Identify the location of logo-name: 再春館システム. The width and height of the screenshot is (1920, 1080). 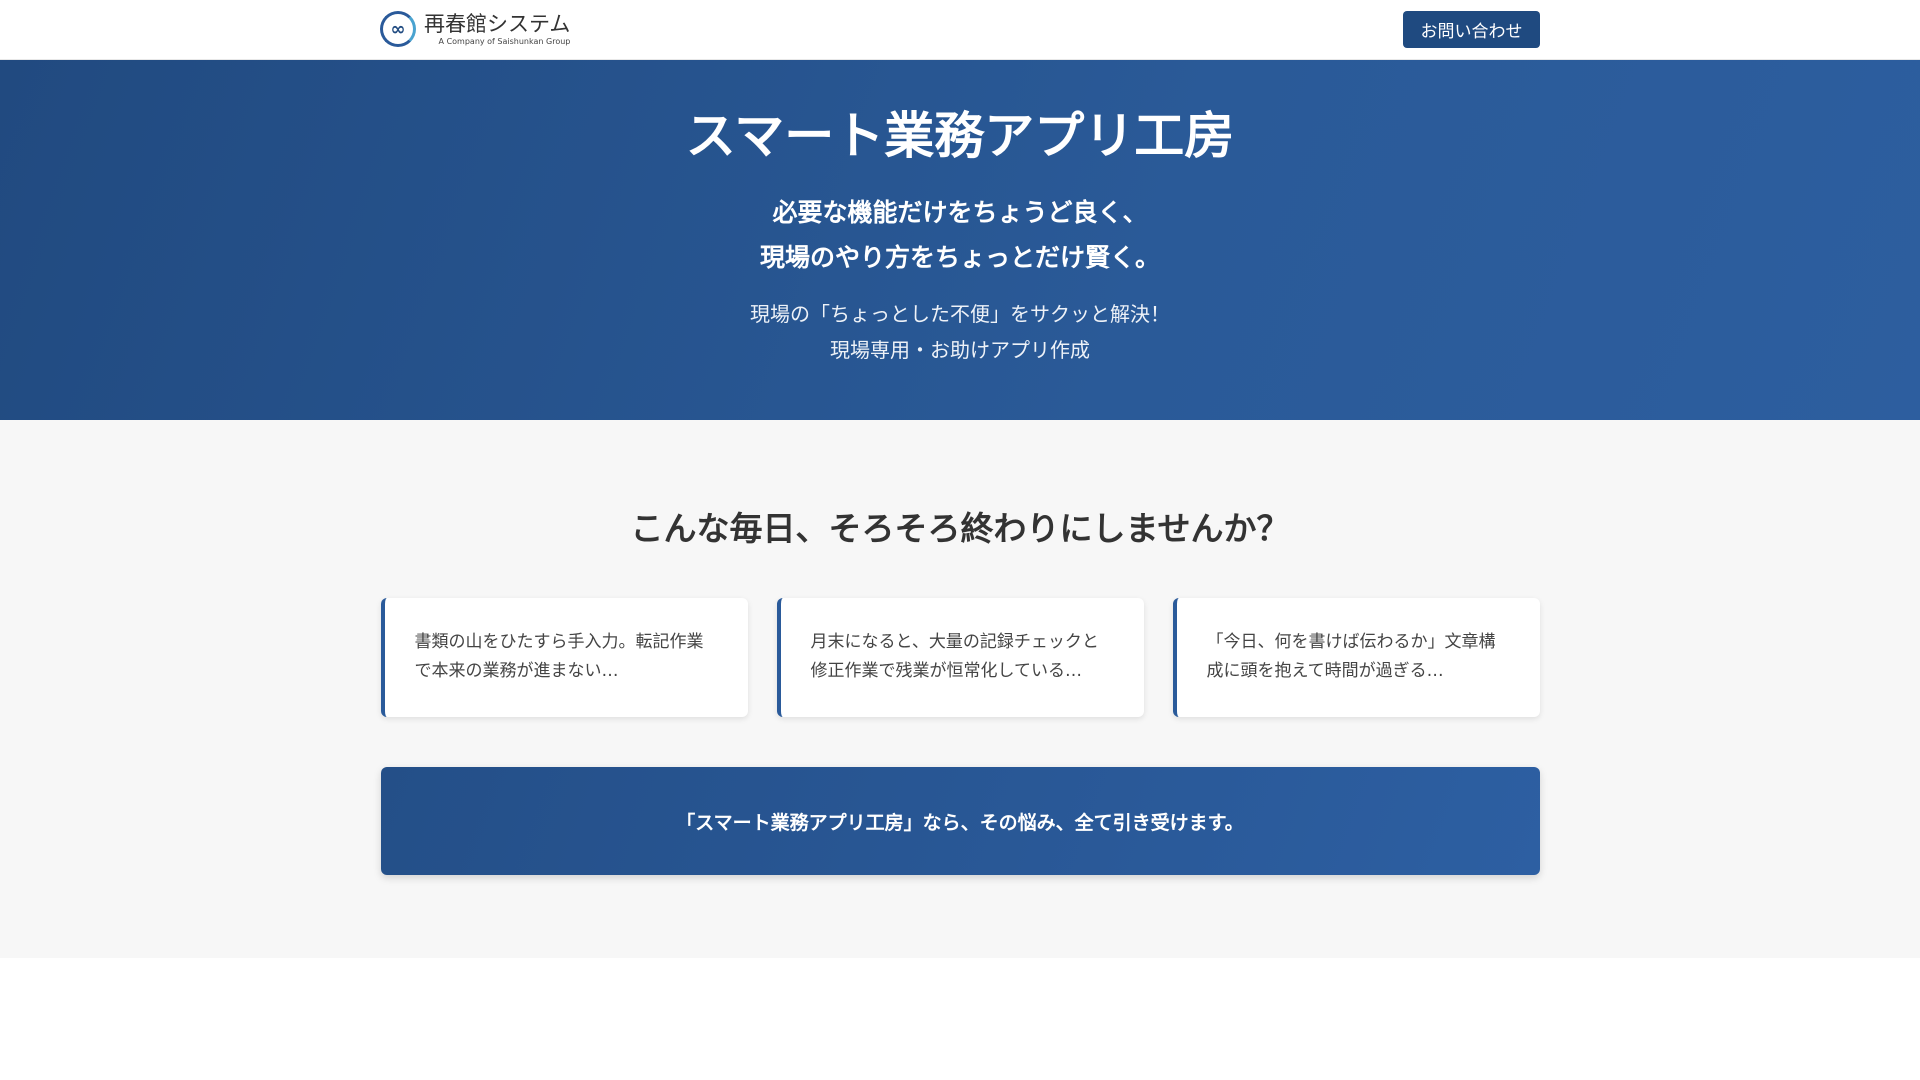
(497, 23).